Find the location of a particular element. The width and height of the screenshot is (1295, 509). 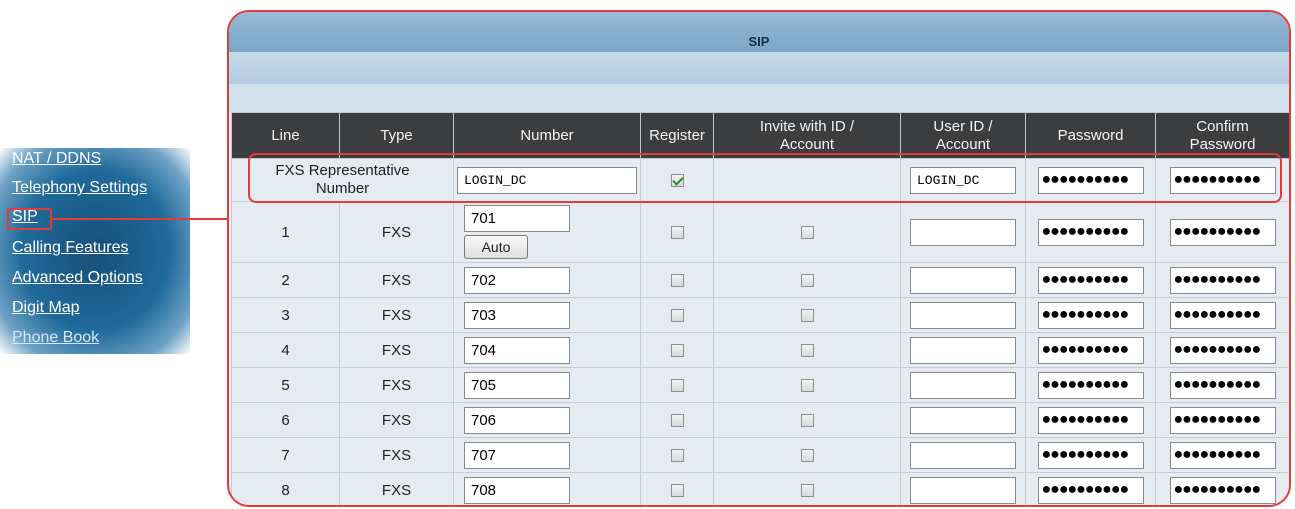

table-row: 4 FXS is located at coordinates (760, 350).